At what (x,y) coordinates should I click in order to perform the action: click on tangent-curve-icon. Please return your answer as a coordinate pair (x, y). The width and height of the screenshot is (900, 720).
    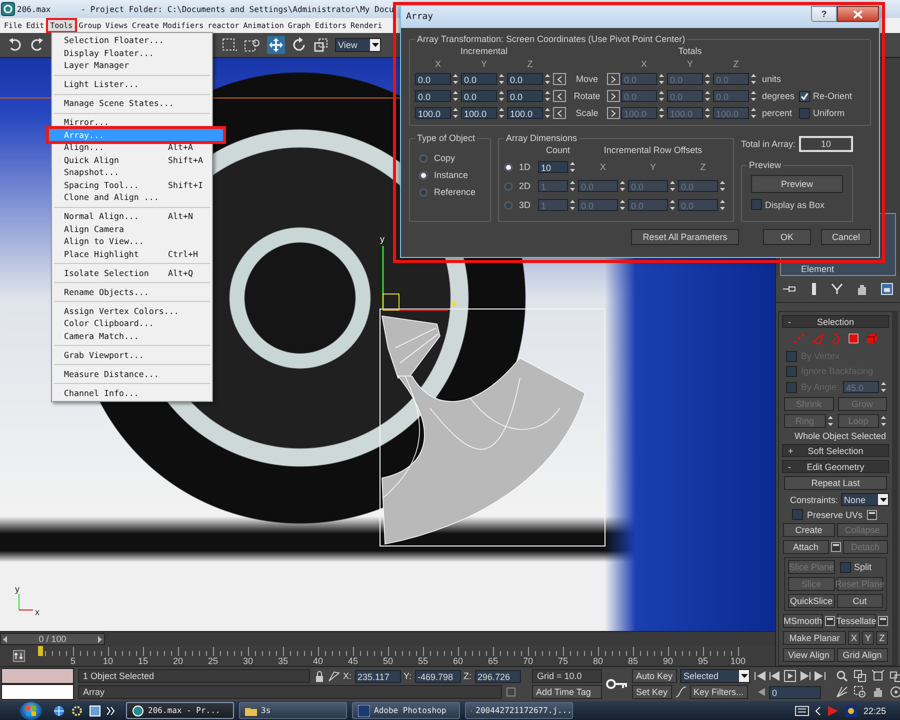
    Looking at the image, I should click on (680, 692).